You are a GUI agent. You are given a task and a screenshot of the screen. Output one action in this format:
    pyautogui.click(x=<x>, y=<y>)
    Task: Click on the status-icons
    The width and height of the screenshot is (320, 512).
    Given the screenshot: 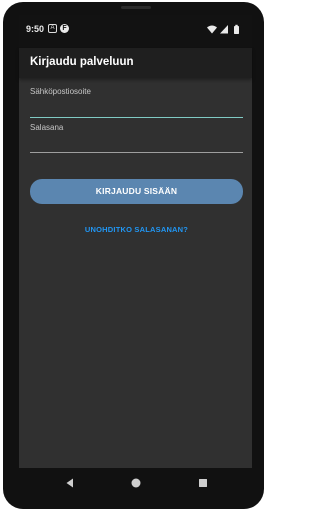 What is the action you would take?
    pyautogui.click(x=226, y=29)
    